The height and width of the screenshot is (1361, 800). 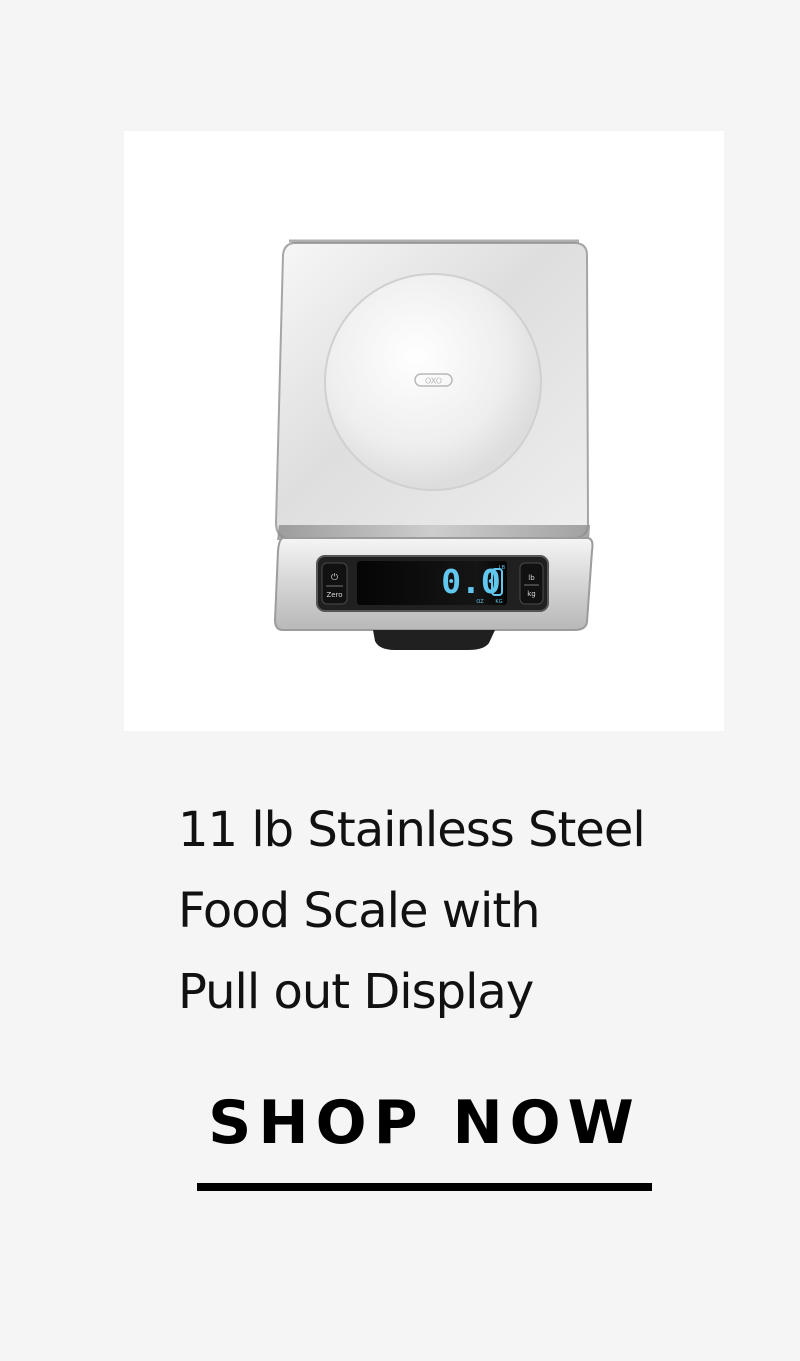 What do you see at coordinates (359, 911) in the screenshot?
I see `product-title-line-2: Food Scale with` at bounding box center [359, 911].